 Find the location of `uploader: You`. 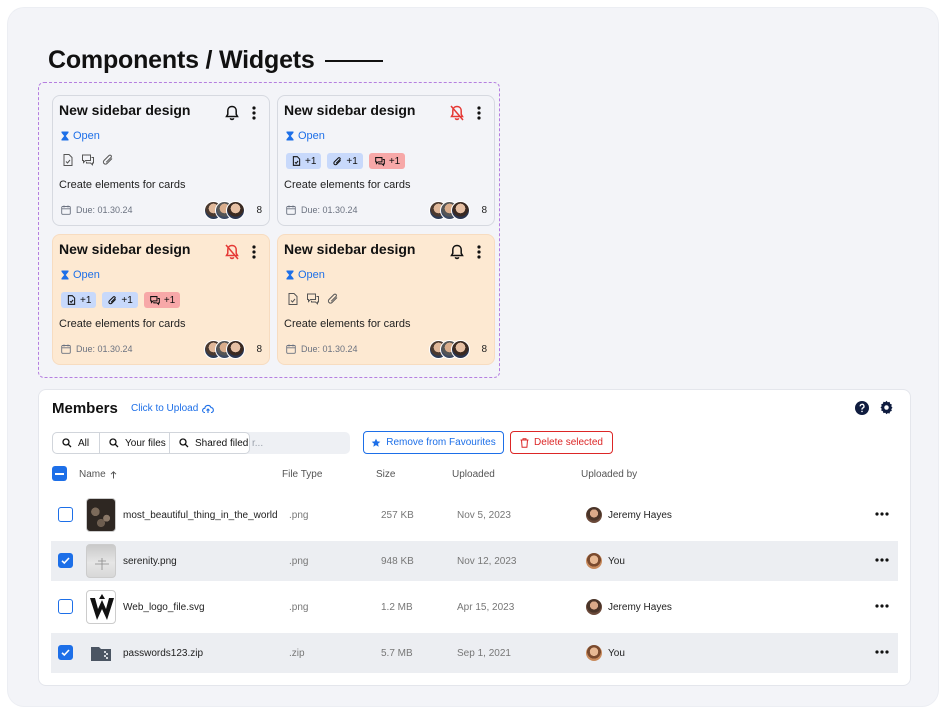

uploader: You is located at coordinates (605, 653).